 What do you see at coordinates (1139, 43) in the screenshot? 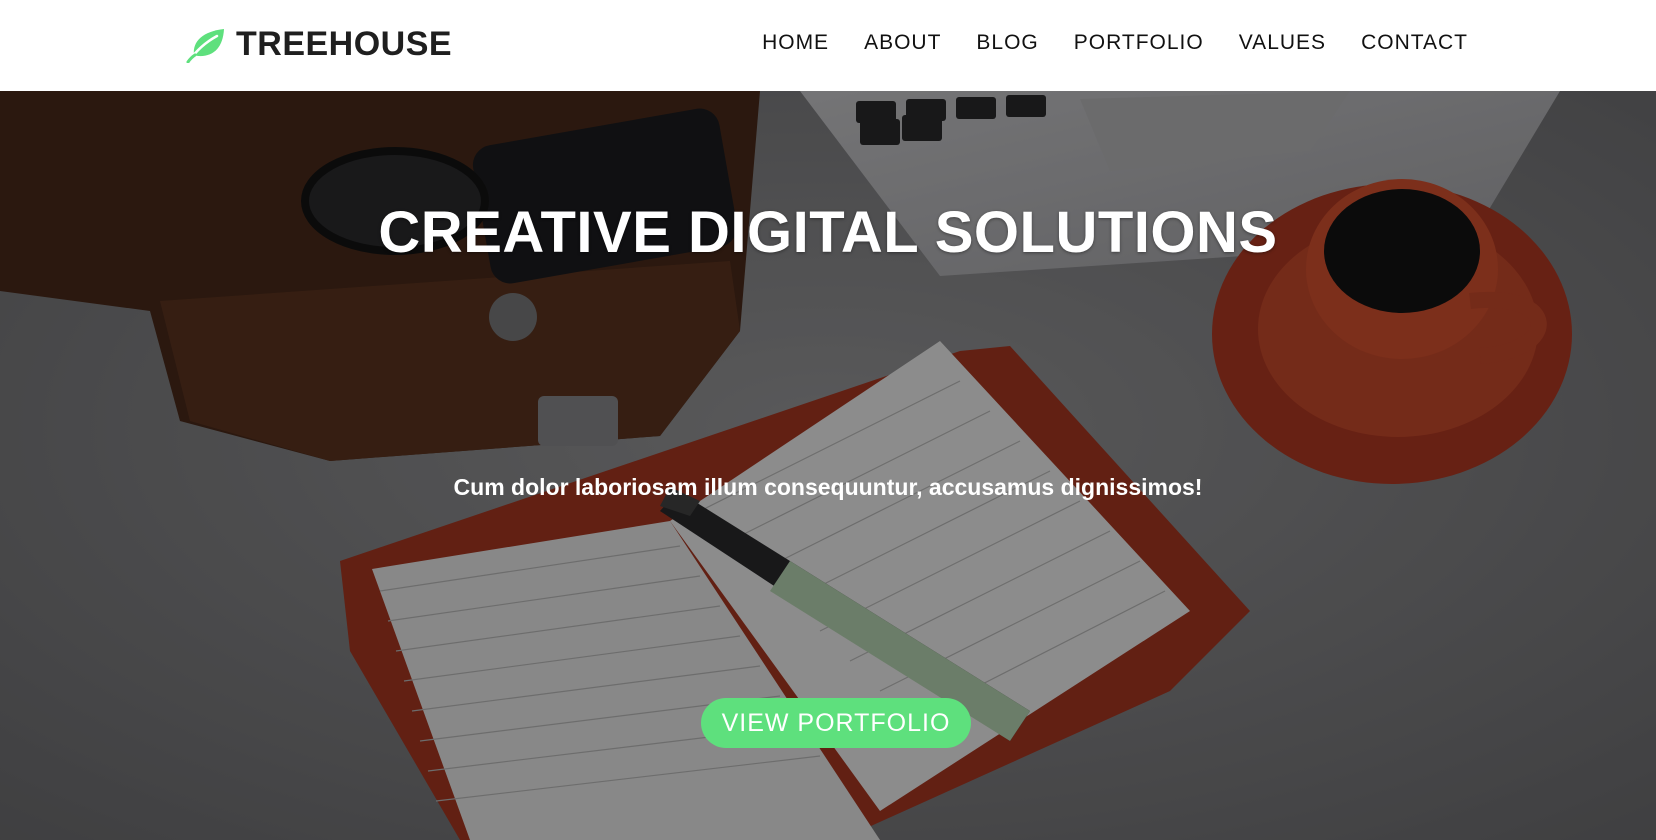
I see `nav-item-portfolio: PORTFOLIO` at bounding box center [1139, 43].